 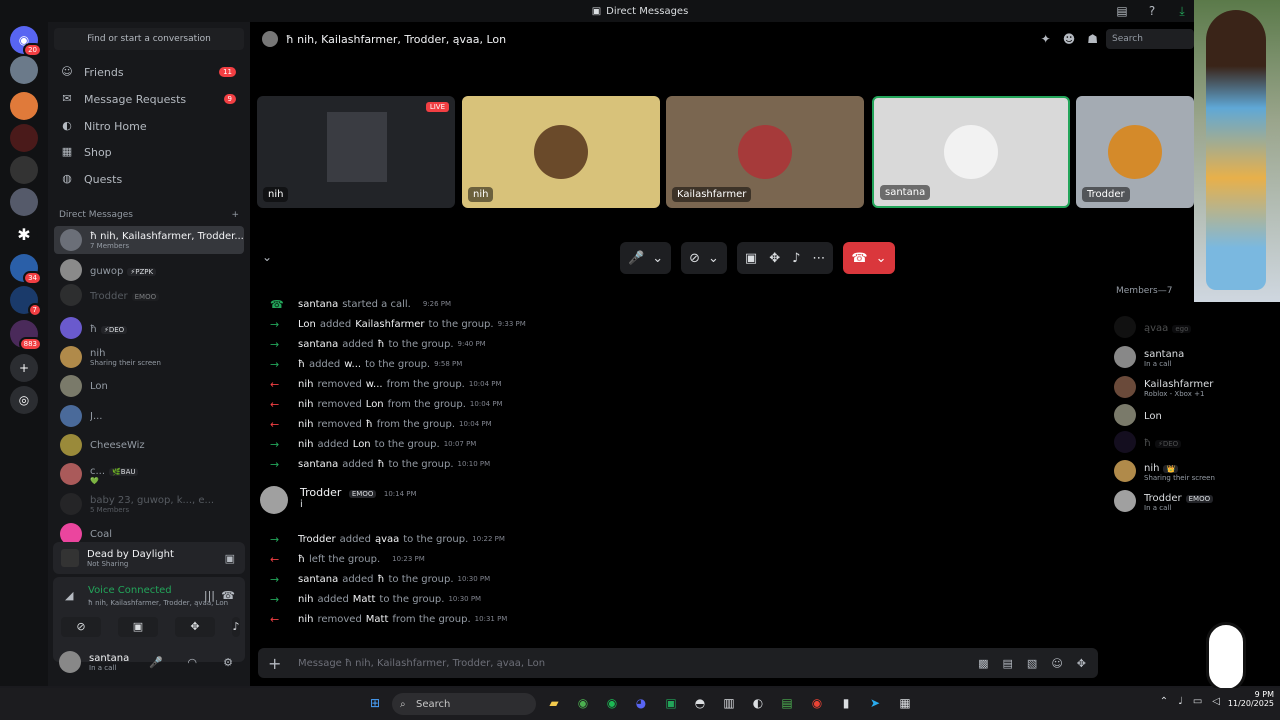 What do you see at coordinates (149, 504) in the screenshot?
I see `dm-item: baby 23, guwop, k..., e... 5 Members` at bounding box center [149, 504].